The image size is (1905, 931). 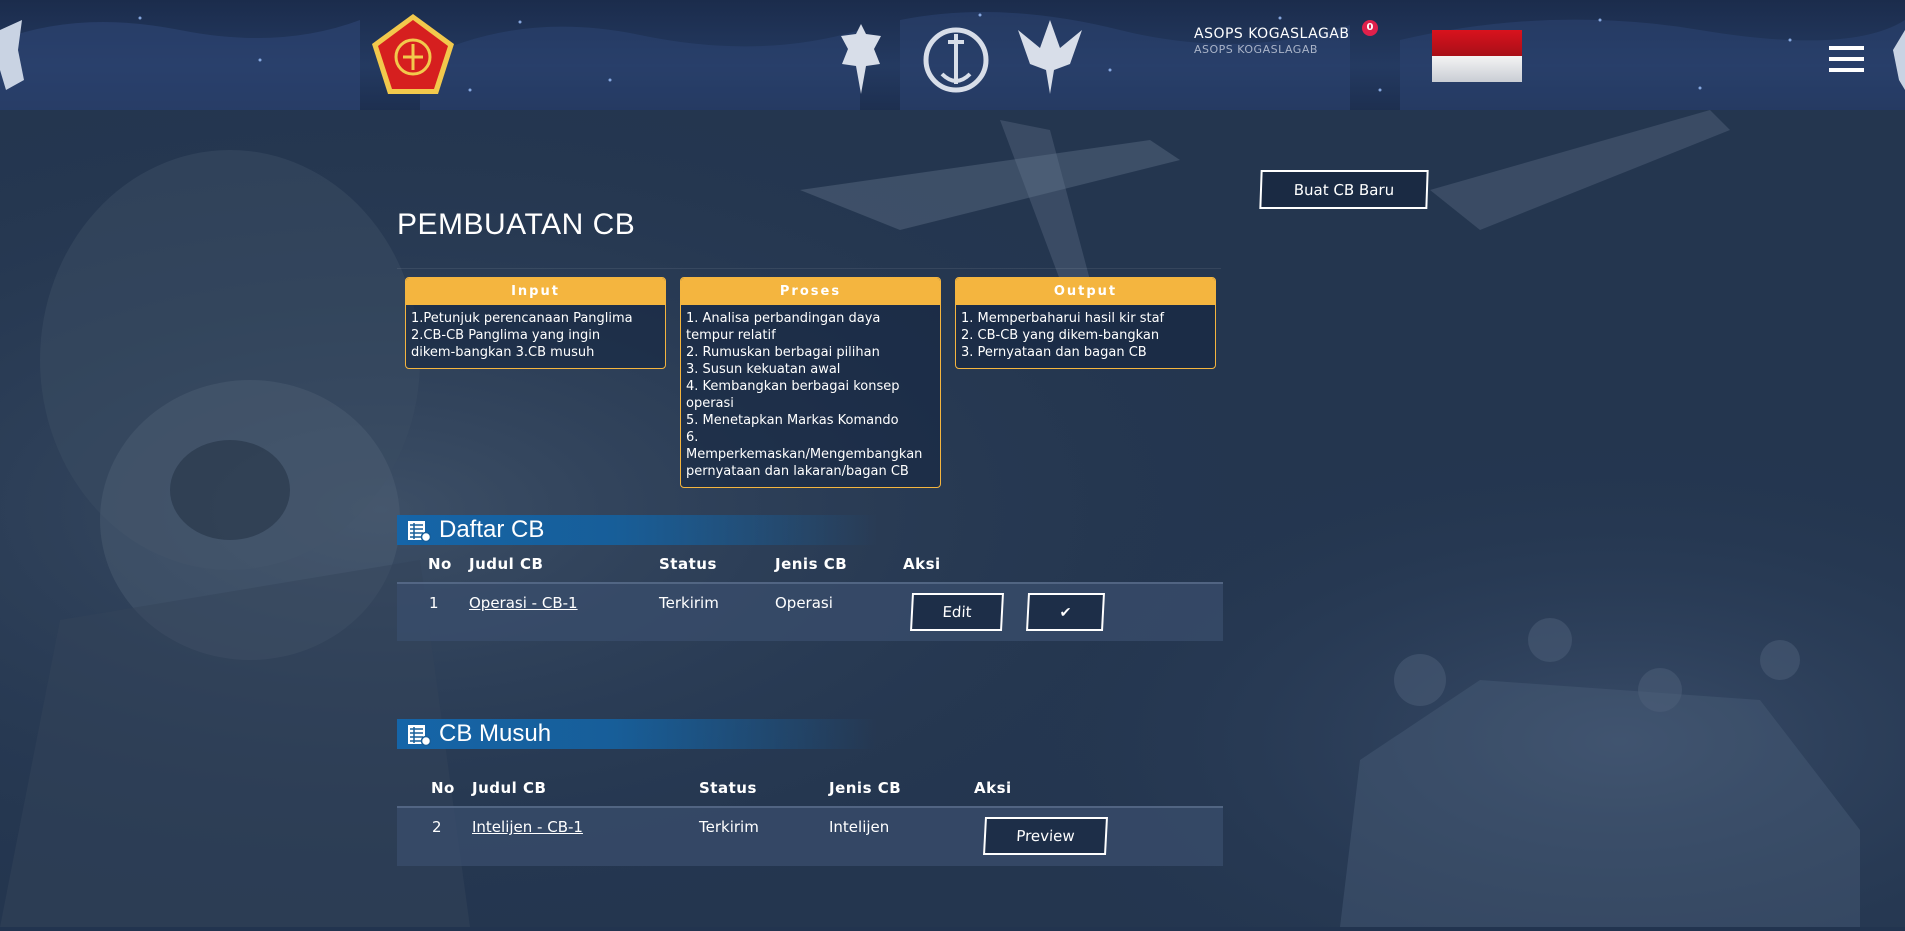 I want to click on row-number: 1, so click(x=434, y=603).